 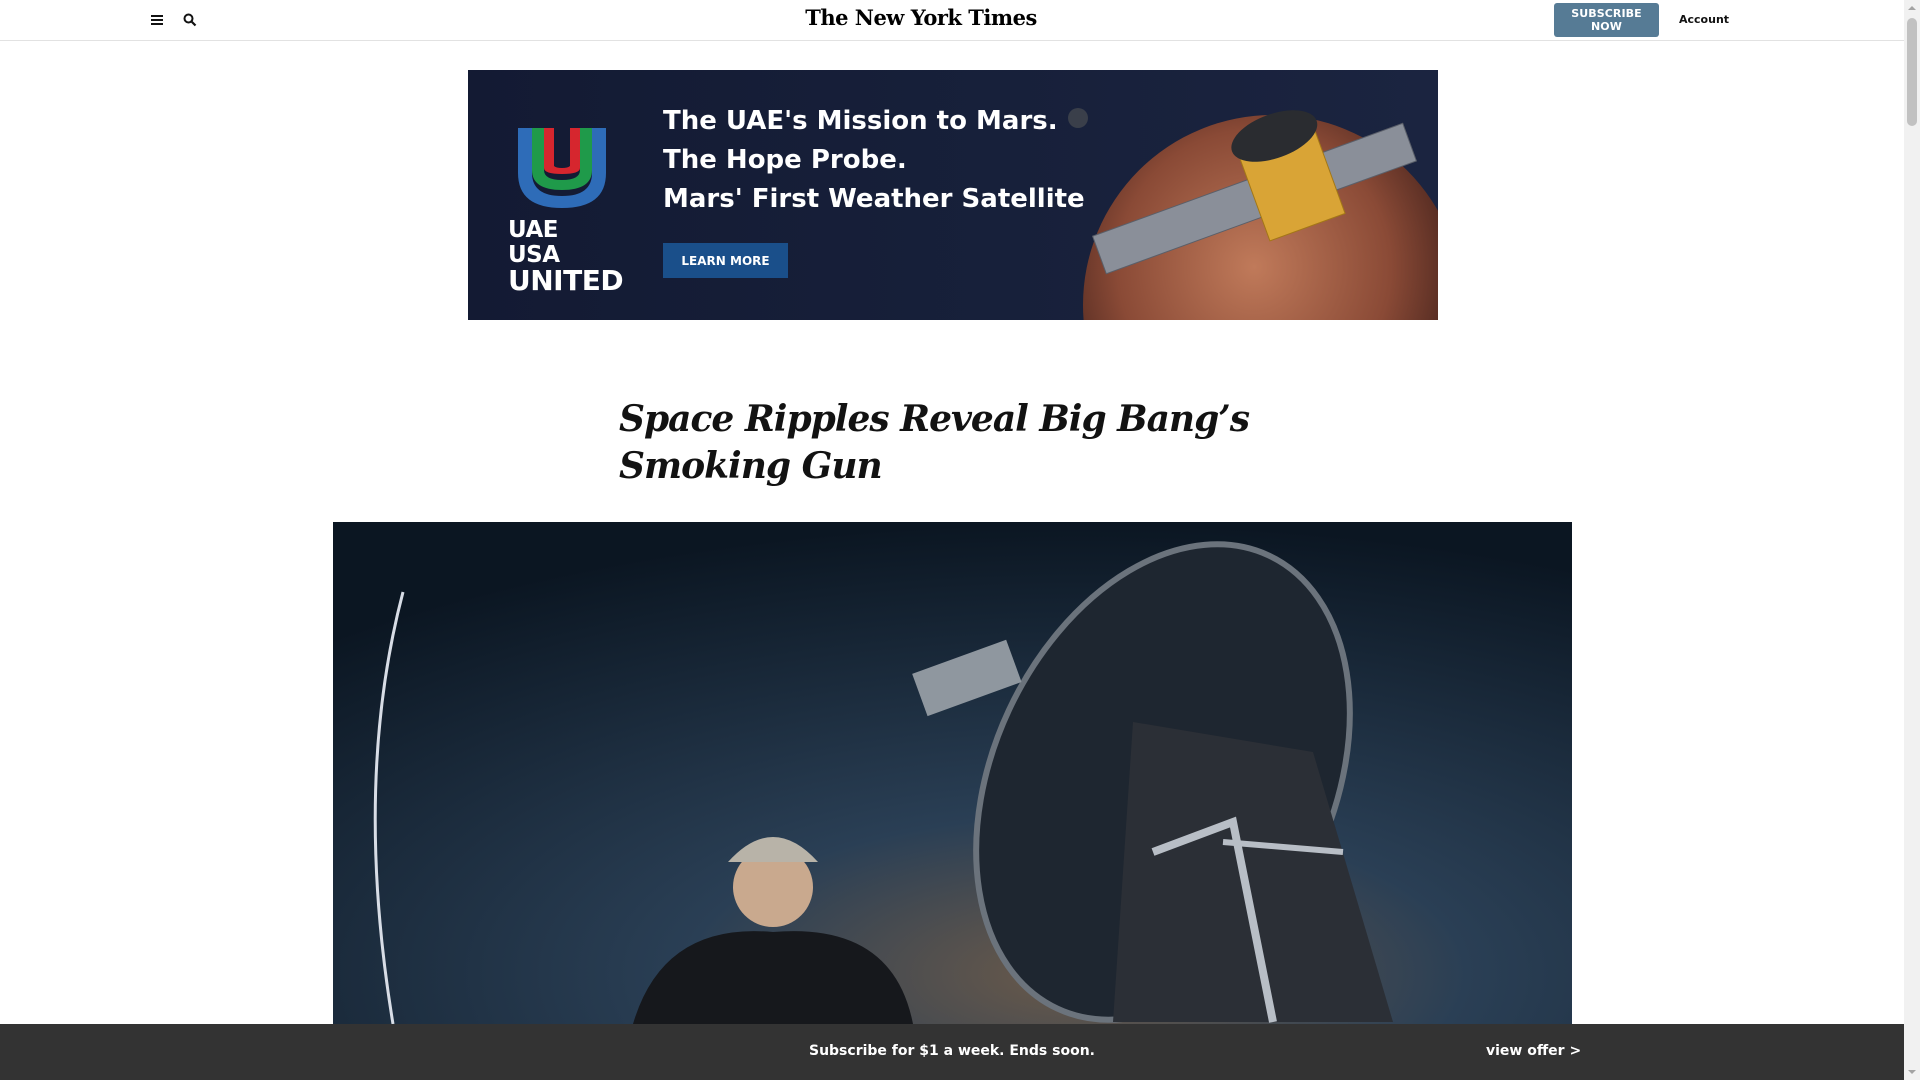 I want to click on view-offer-link: view offer >, so click(x=1533, y=1051).